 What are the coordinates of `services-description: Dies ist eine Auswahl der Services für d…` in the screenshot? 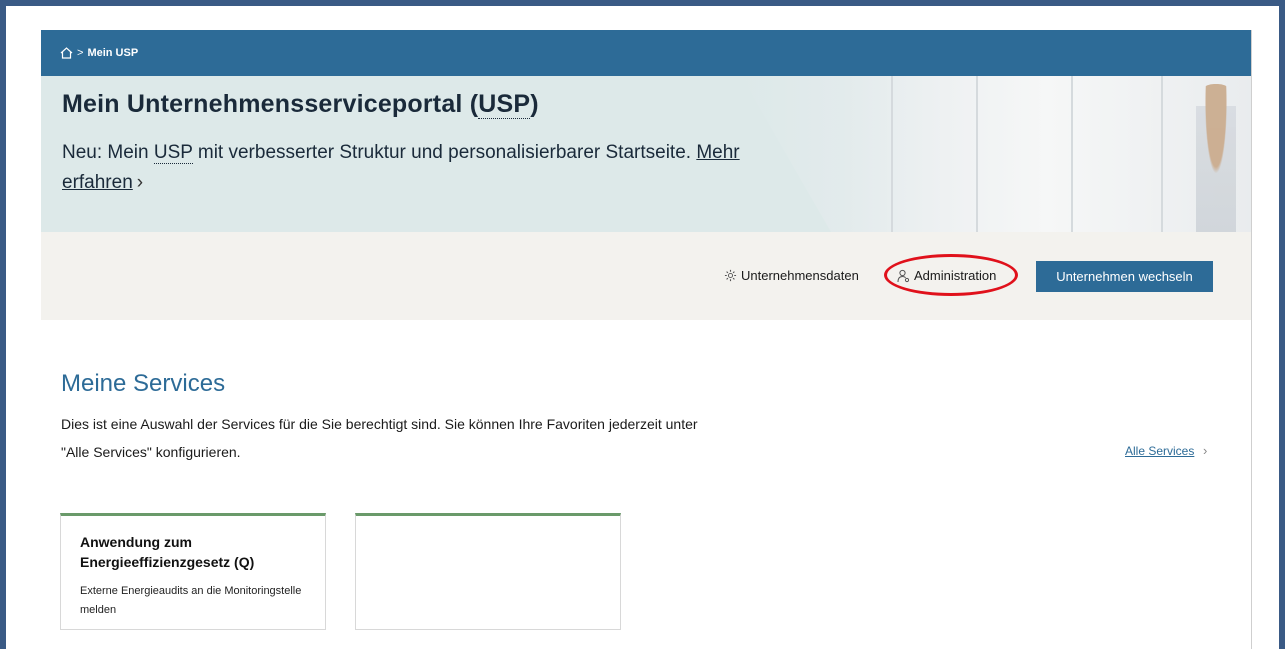 It's located at (379, 438).